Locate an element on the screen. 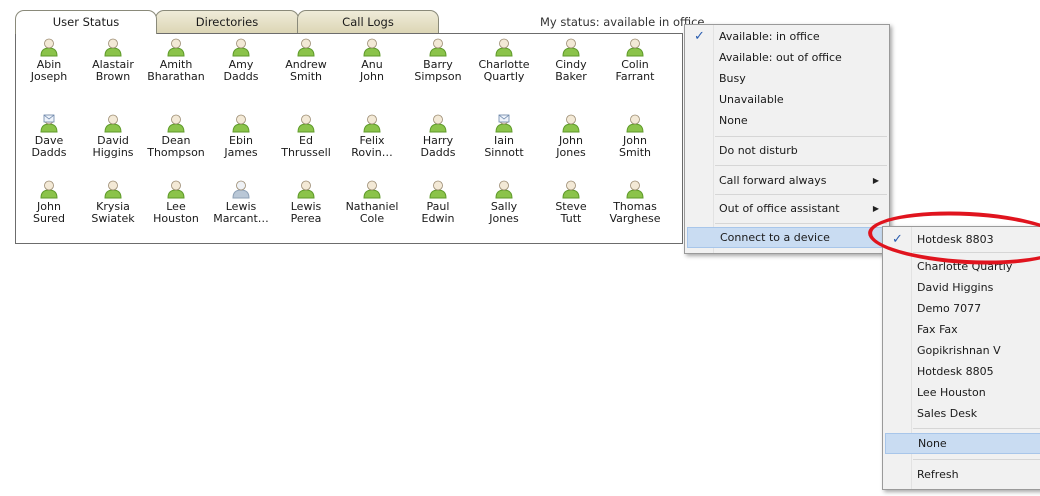 The height and width of the screenshot is (496, 1040). user-tile: Amith Bharathan is located at coordinates (176, 60).